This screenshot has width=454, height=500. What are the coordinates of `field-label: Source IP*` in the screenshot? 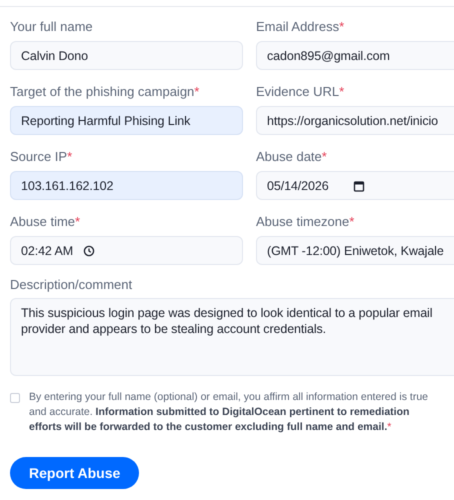 It's located at (42, 157).